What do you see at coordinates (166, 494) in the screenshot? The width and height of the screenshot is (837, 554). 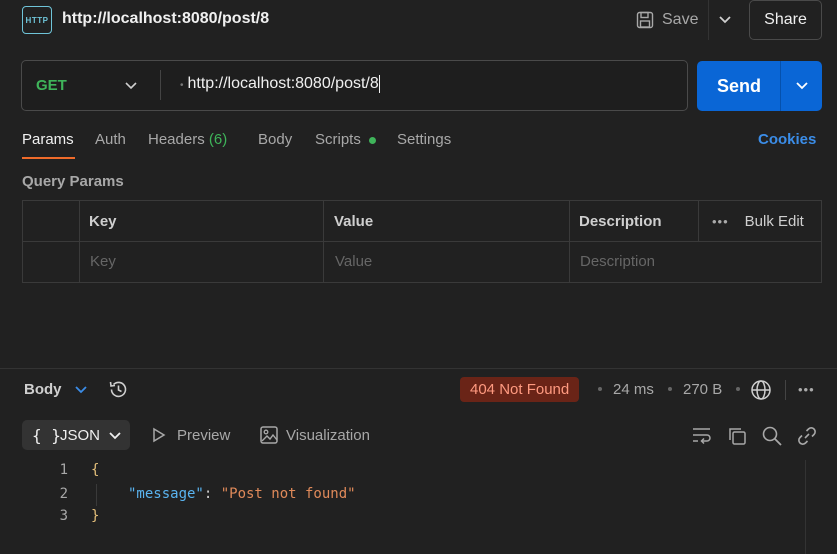 I see `json-key: "message"` at bounding box center [166, 494].